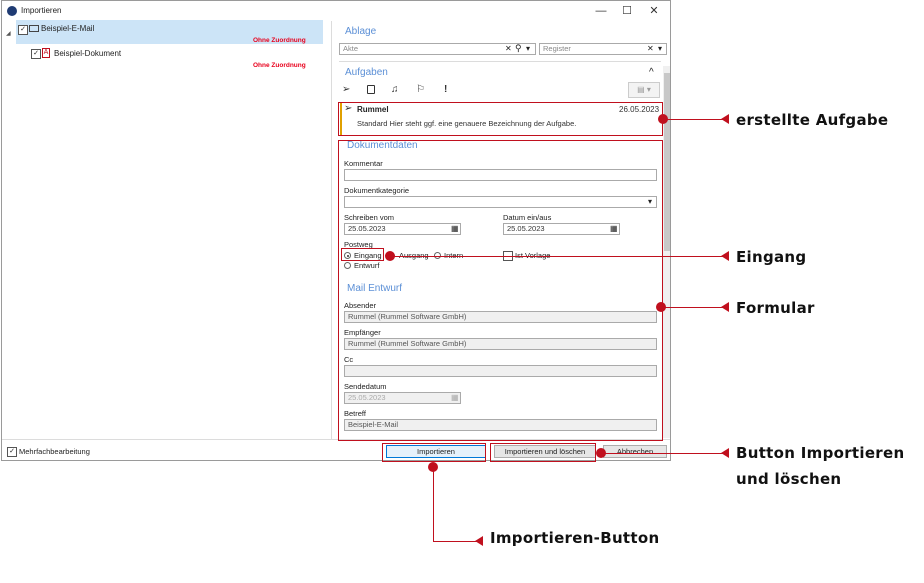 This screenshot has width=924, height=583. I want to click on email-status: Ohne Zuordnung, so click(279, 40).